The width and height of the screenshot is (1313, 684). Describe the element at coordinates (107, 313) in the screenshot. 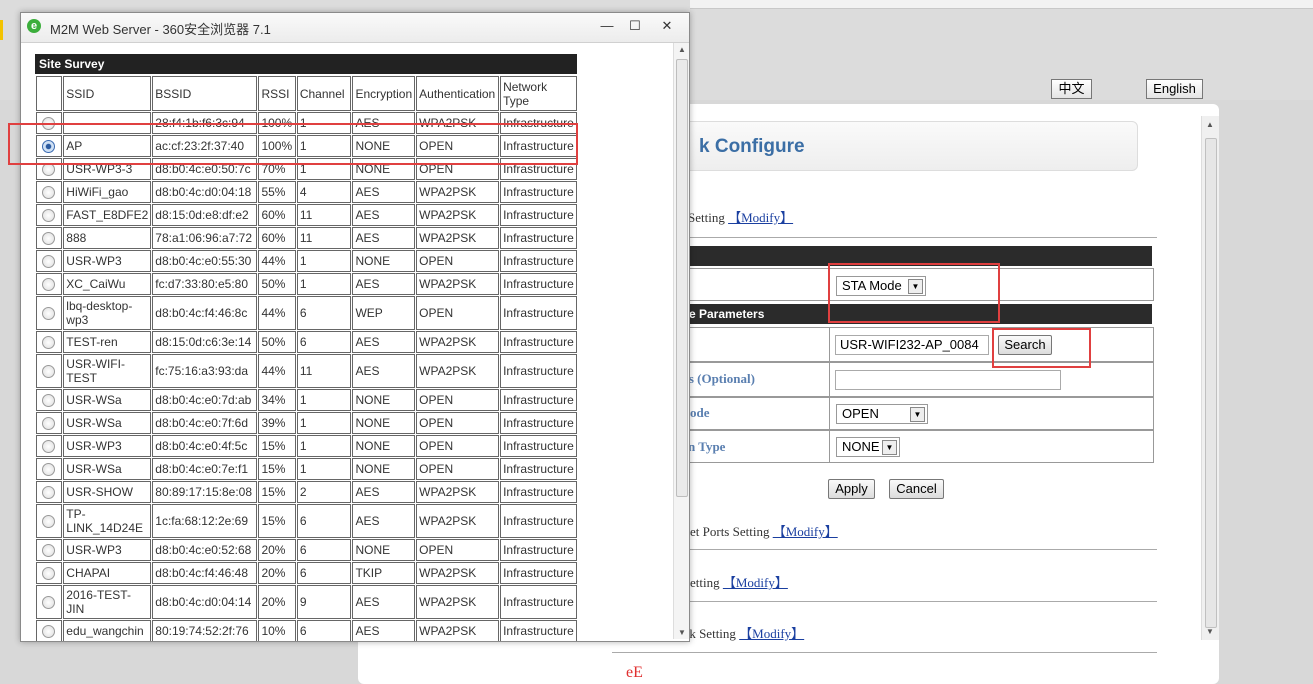

I see `ssid-cell: lbq-desktop-wp3` at that location.